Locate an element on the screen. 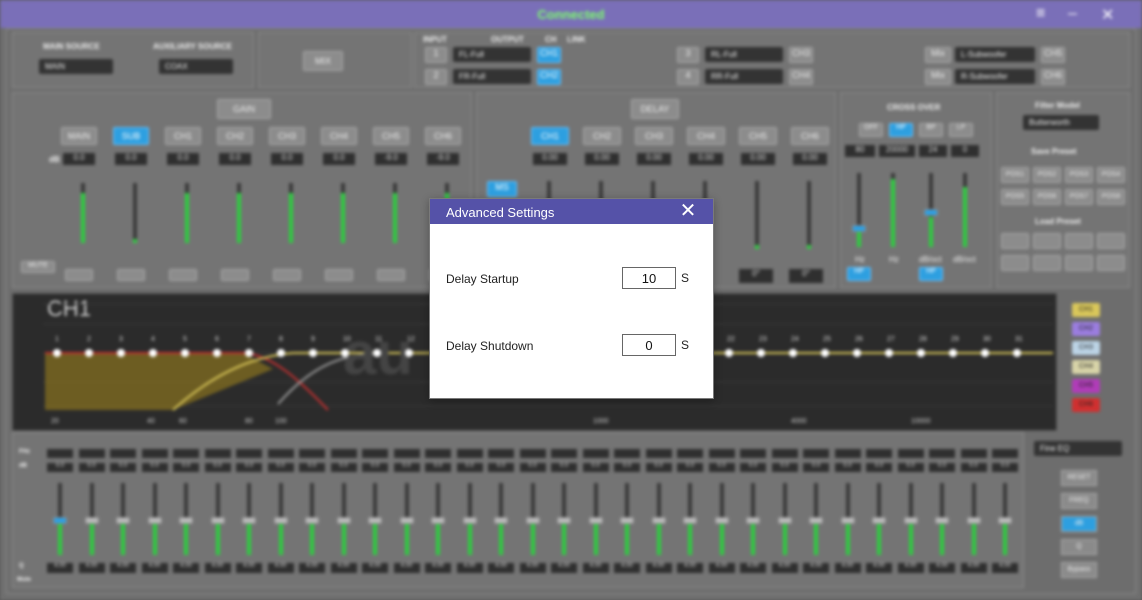 This screenshot has height=600, width=1142. output-select-1: FL-Full is located at coordinates (492, 54).